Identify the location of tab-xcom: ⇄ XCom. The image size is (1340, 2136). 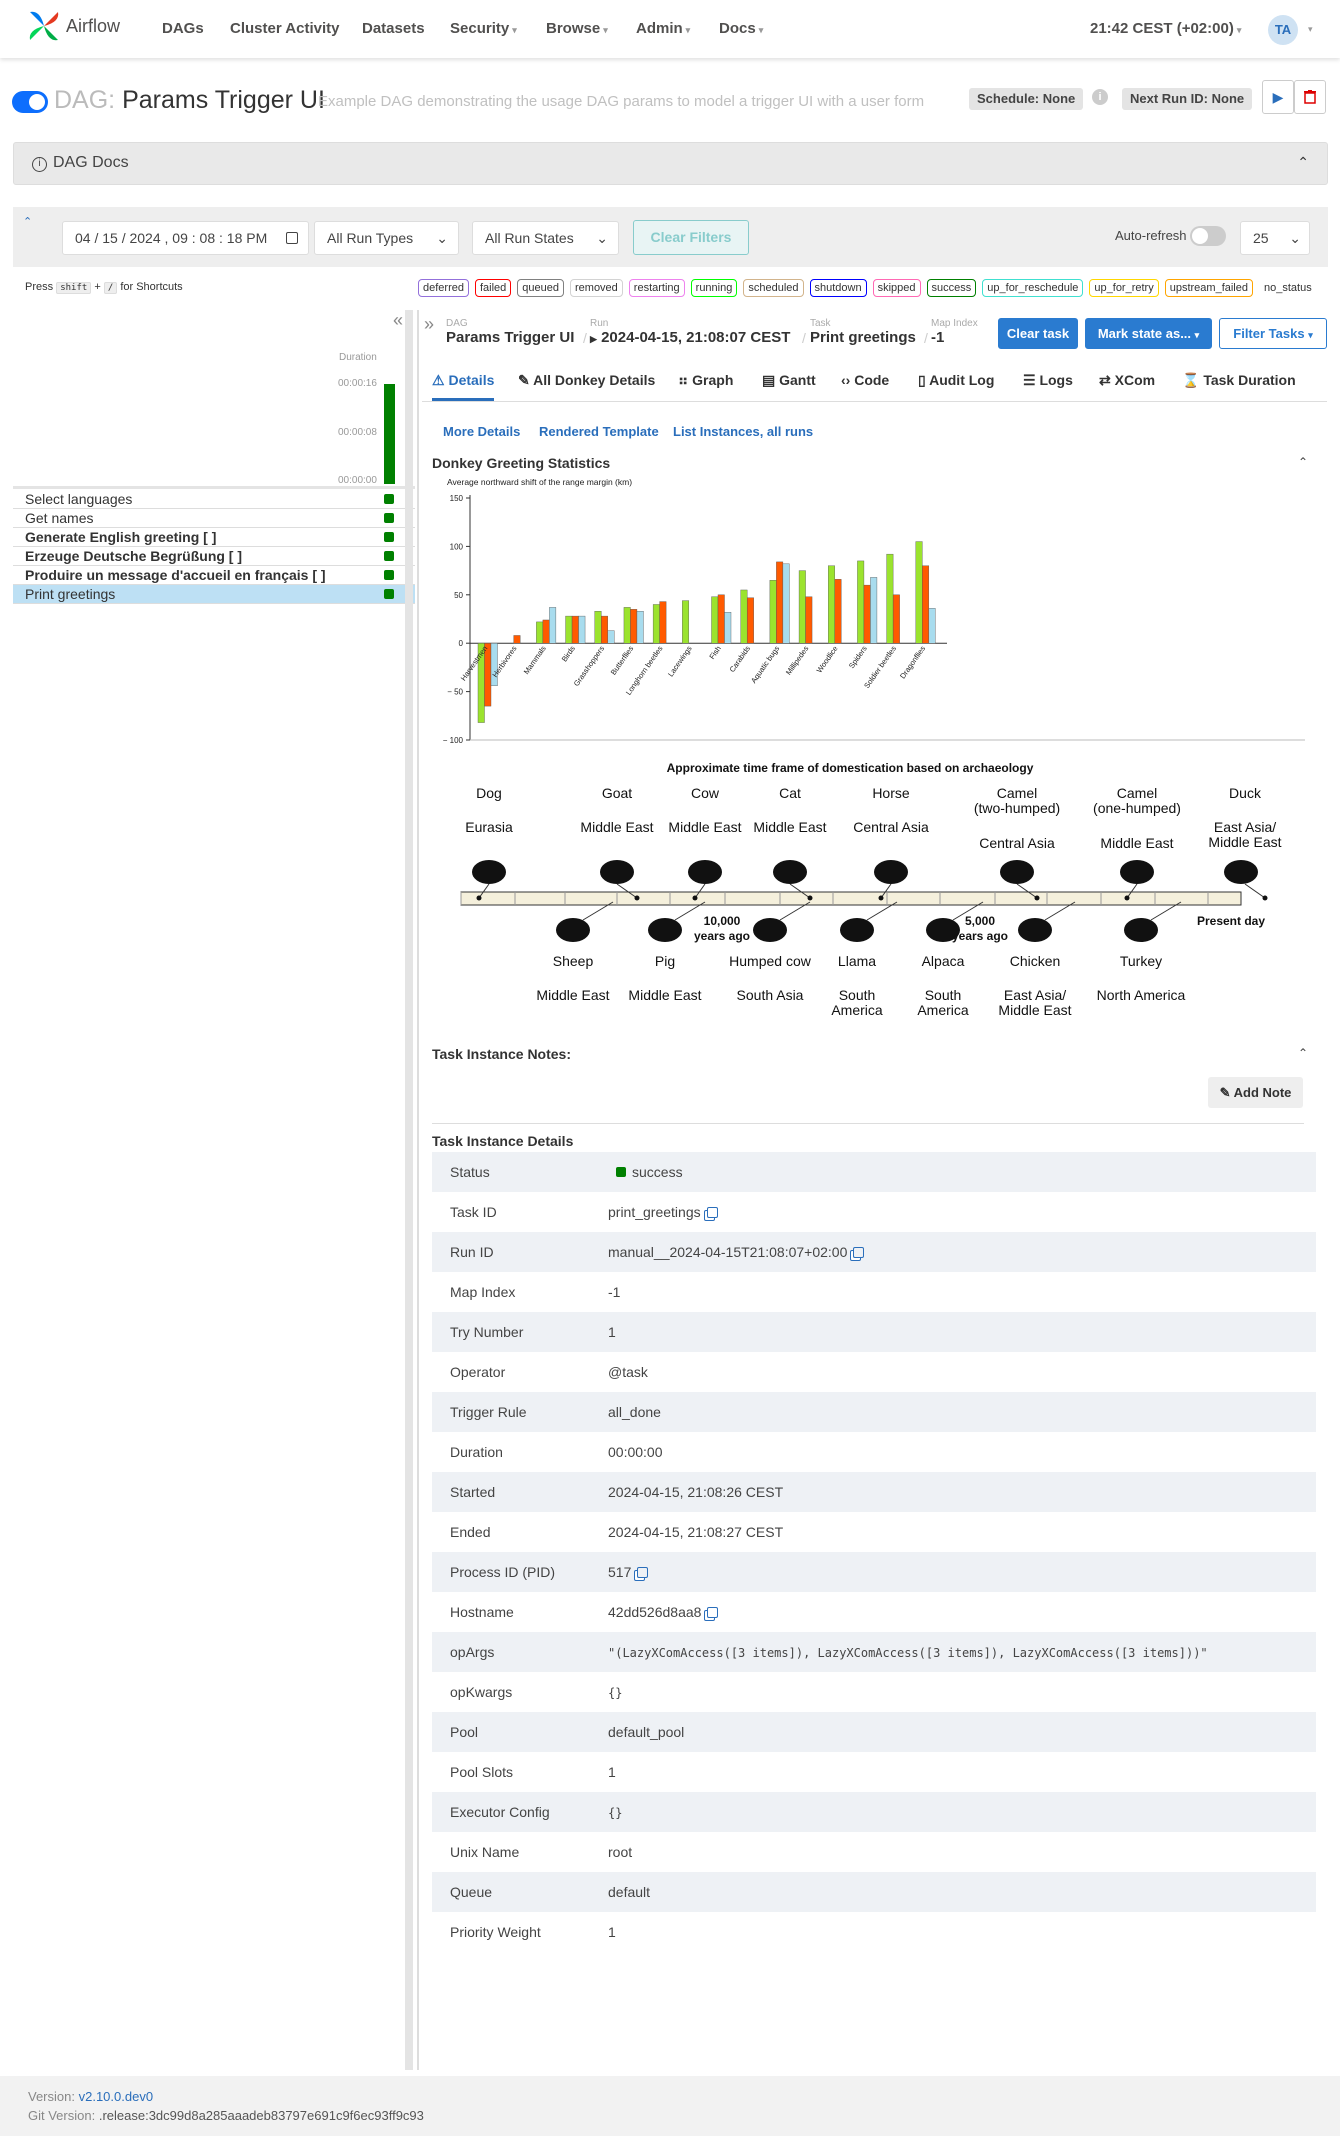
(1127, 380).